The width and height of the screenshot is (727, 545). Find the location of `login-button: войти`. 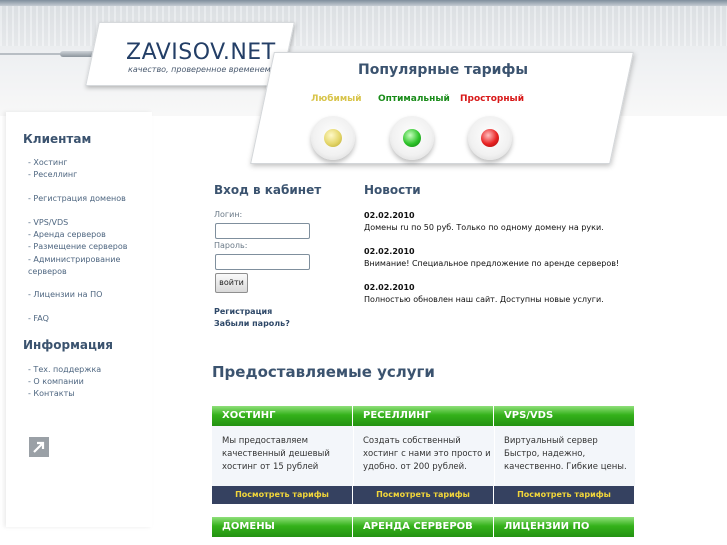

login-button: войти is located at coordinates (231, 283).